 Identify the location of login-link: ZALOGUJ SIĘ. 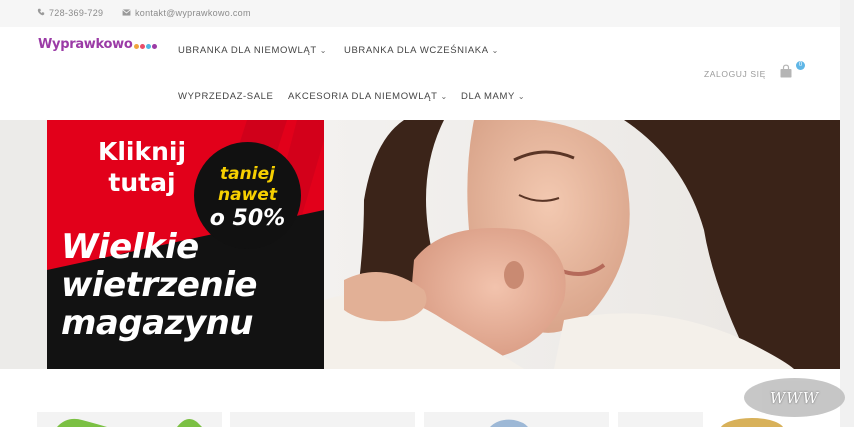
(735, 74).